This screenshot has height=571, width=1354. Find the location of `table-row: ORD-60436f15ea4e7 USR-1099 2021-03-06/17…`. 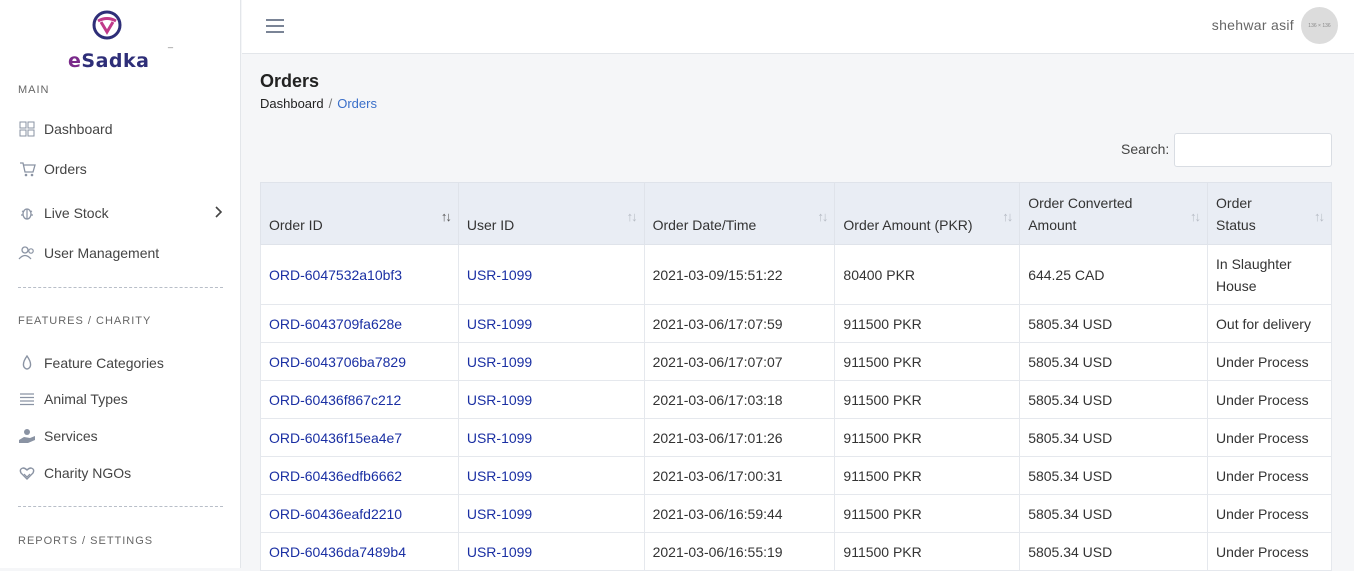

table-row: ORD-60436f15ea4e7 USR-1099 2021-03-06/17… is located at coordinates (796, 437).